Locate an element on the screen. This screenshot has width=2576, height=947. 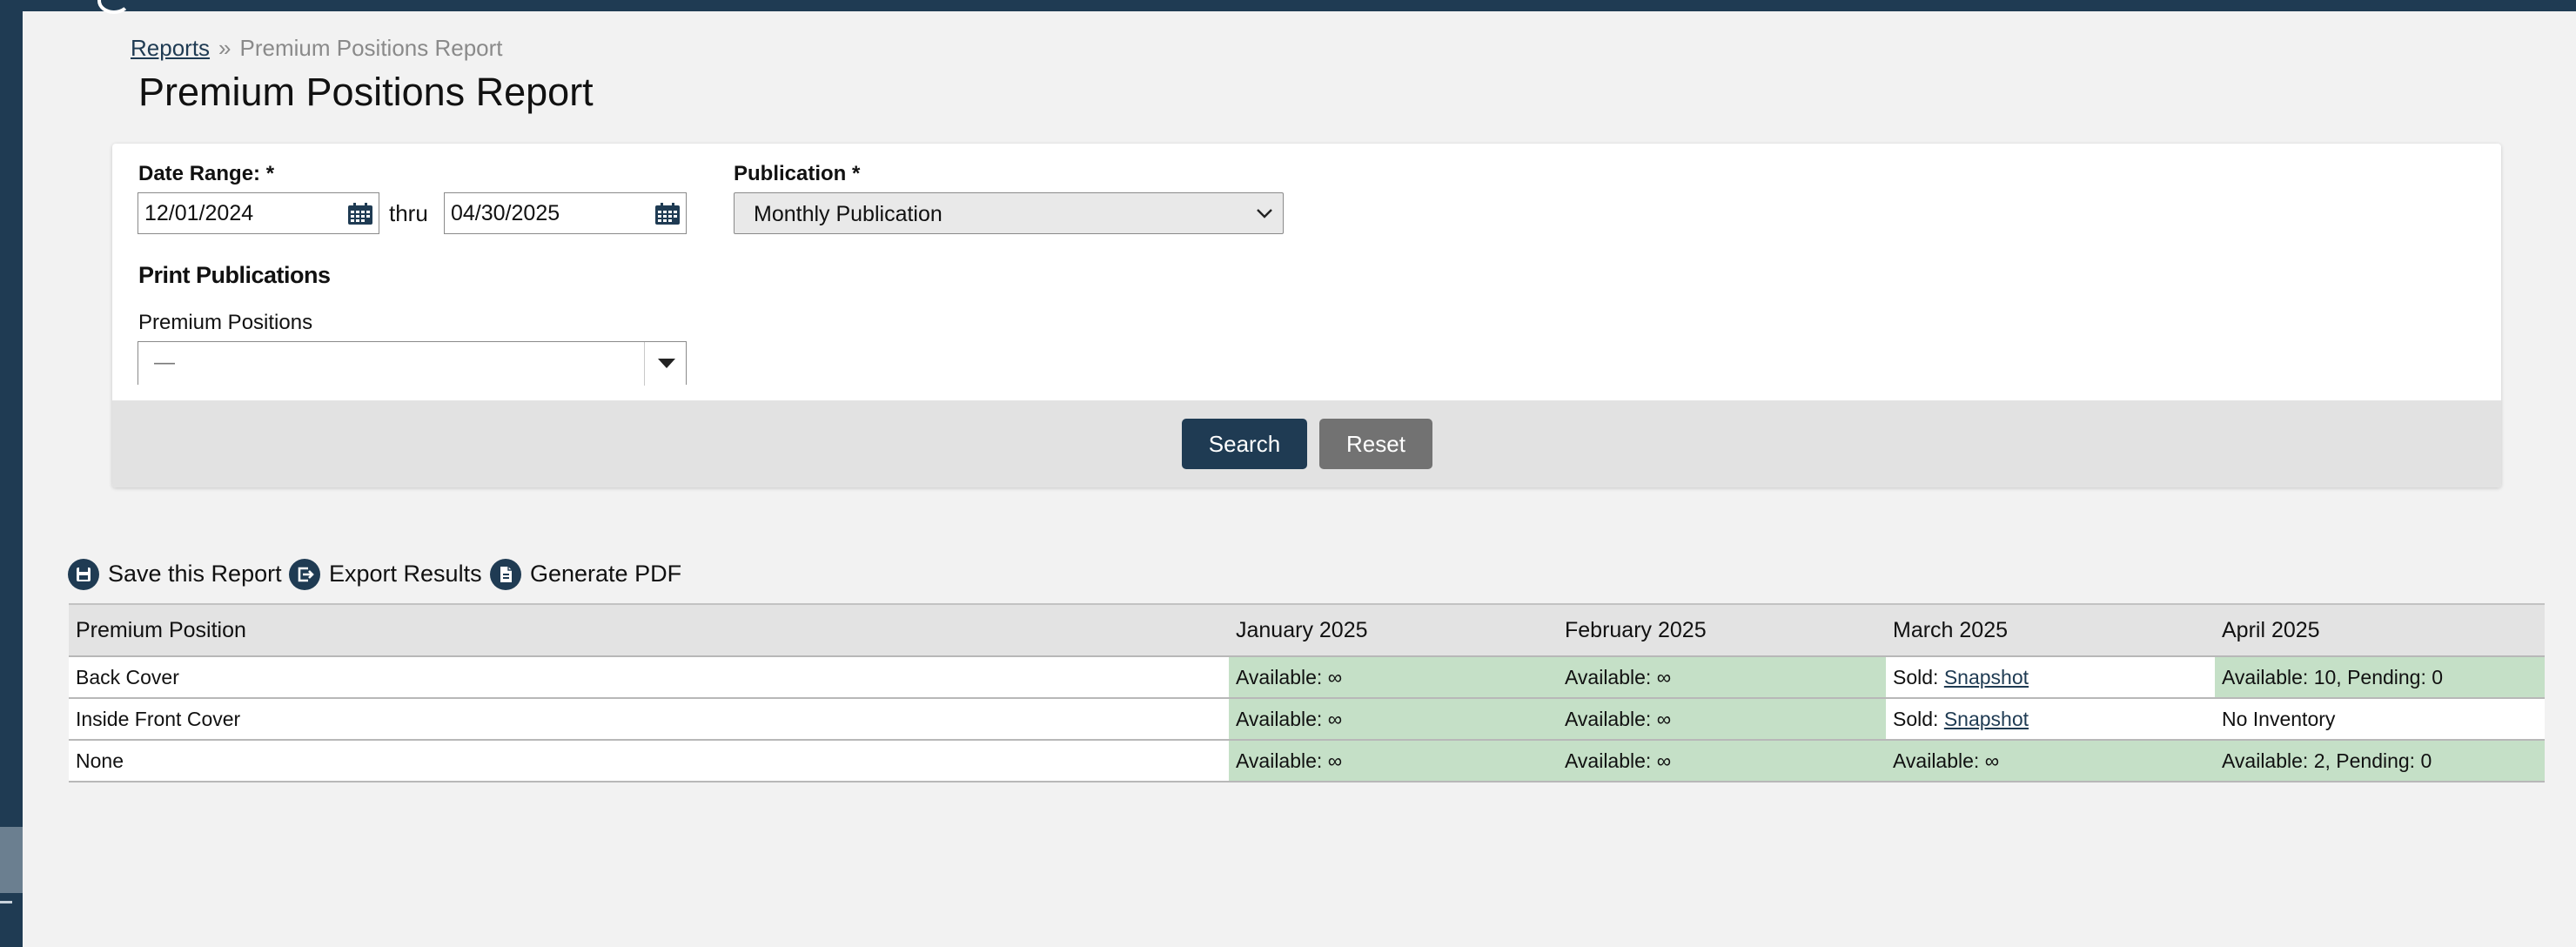
breadcrumb: Reports » Premium Positions Report is located at coordinates (317, 48).